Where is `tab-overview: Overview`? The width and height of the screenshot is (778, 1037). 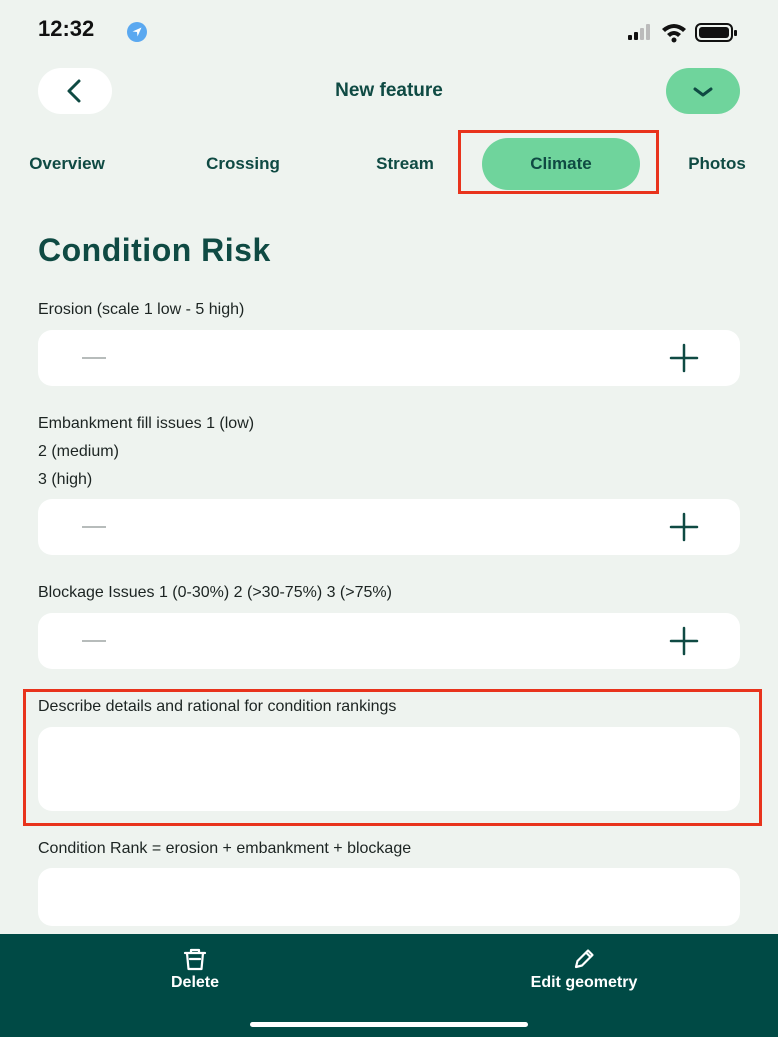
tab-overview: Overview is located at coordinates (67, 164).